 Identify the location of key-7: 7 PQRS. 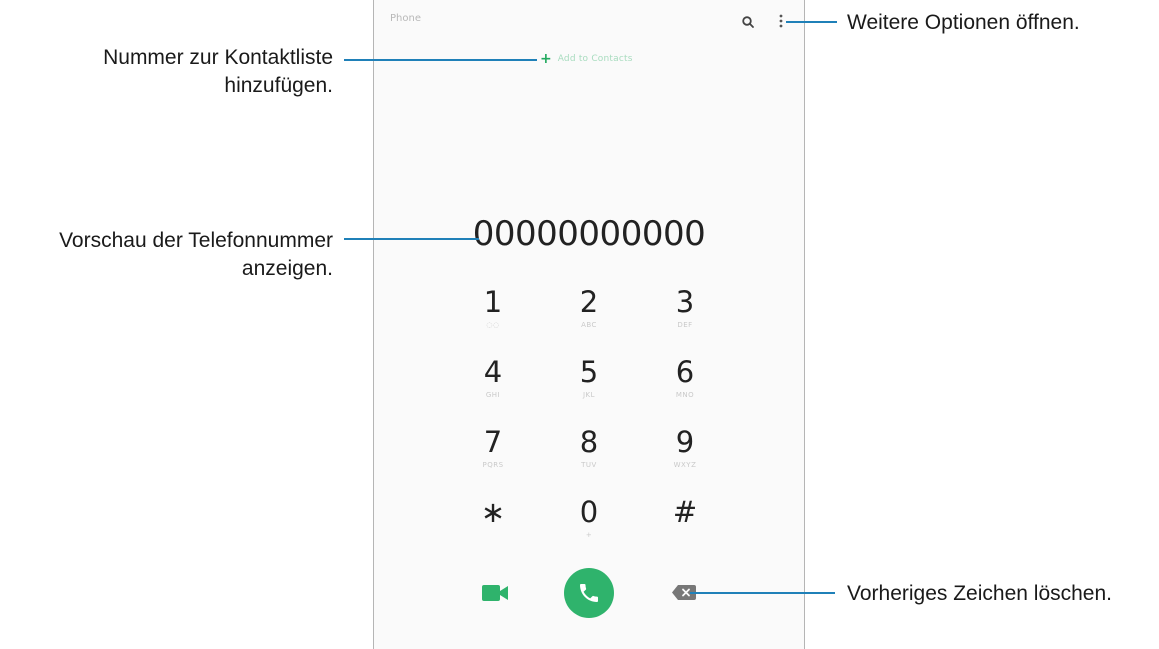
(493, 456).